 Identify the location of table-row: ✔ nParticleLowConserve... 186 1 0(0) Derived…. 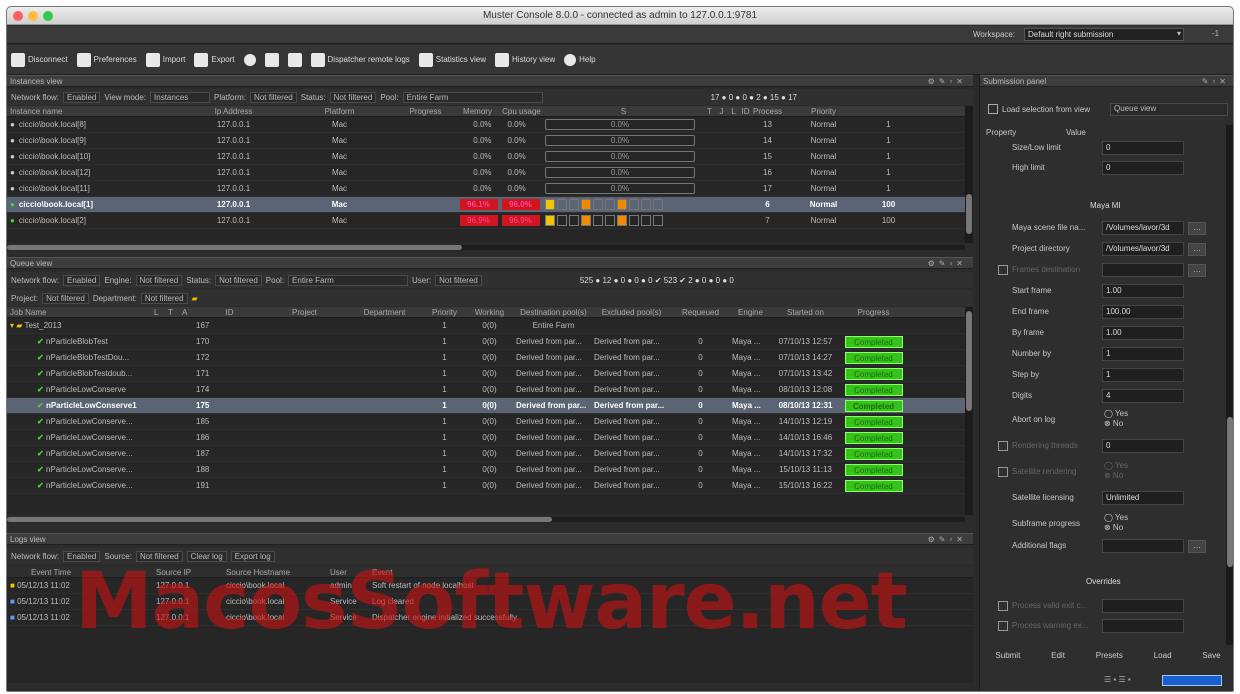
(486, 438).